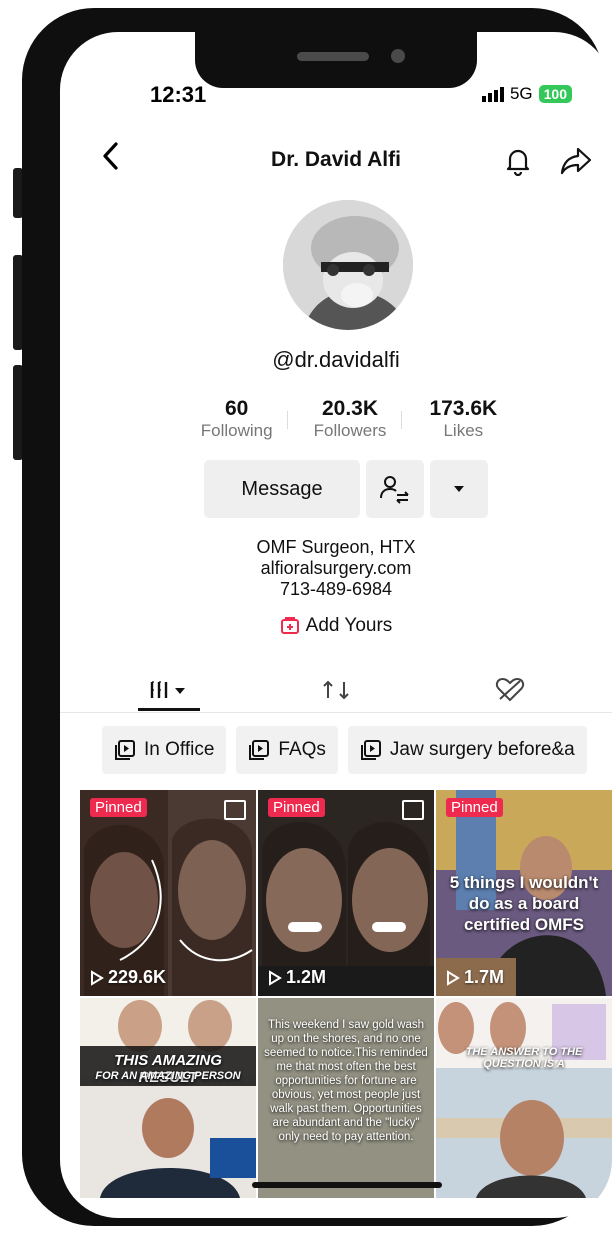 The width and height of the screenshot is (613, 1233). What do you see at coordinates (347, 1185) in the screenshot?
I see `home-indicator` at bounding box center [347, 1185].